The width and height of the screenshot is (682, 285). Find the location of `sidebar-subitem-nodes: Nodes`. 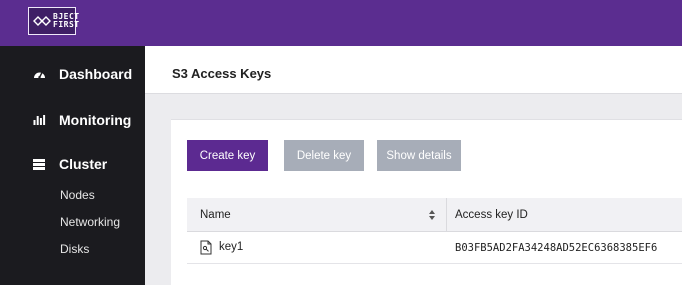

sidebar-subitem-nodes: Nodes is located at coordinates (77, 195).